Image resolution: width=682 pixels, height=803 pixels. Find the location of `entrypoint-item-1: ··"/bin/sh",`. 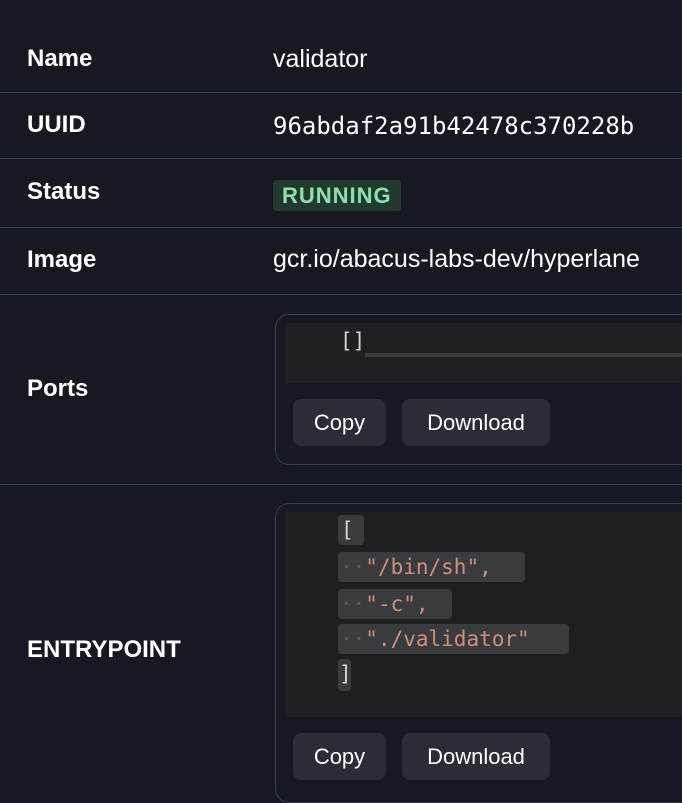

entrypoint-item-1: ··"/bin/sh", is located at coordinates (431, 567).